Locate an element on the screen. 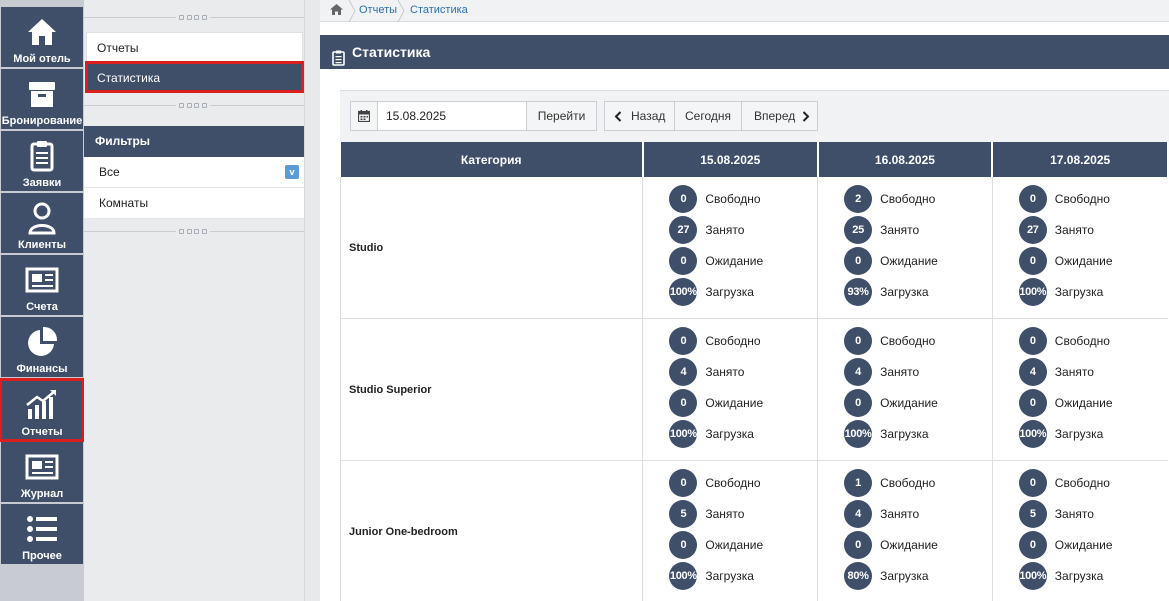  stat-value-badge: 93% is located at coordinates (858, 291).